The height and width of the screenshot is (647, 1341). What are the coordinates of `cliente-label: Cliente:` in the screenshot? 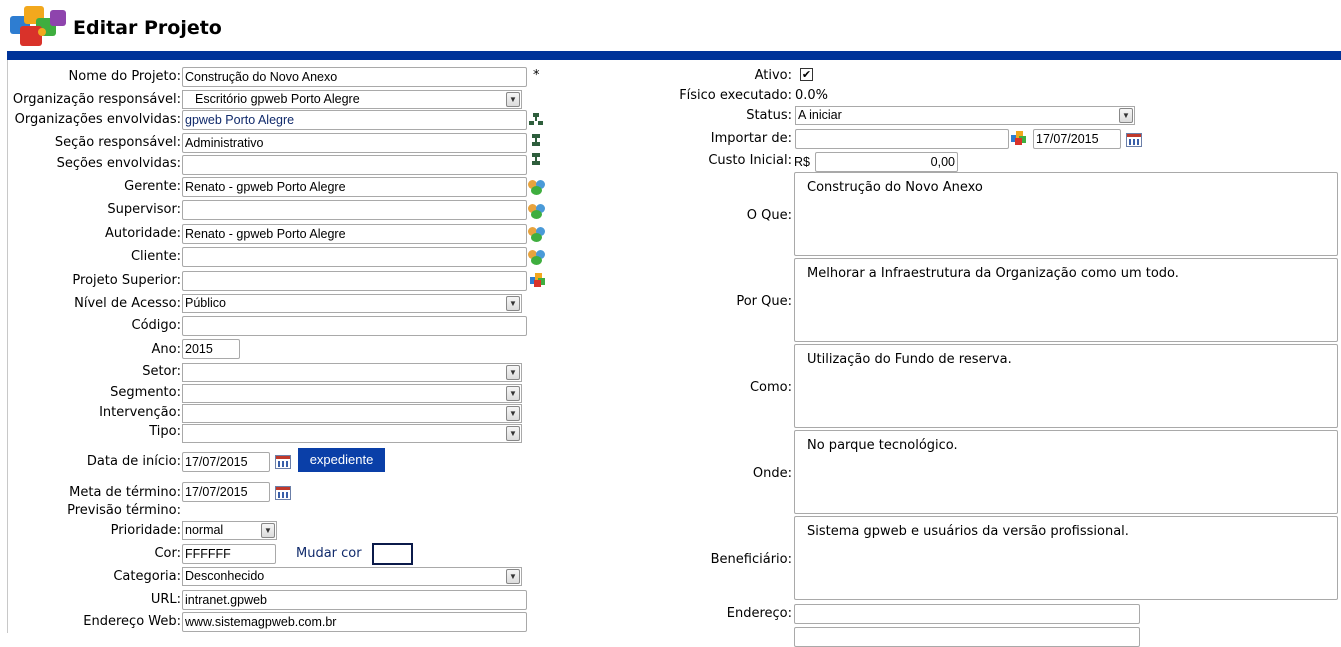 It's located at (155, 256).